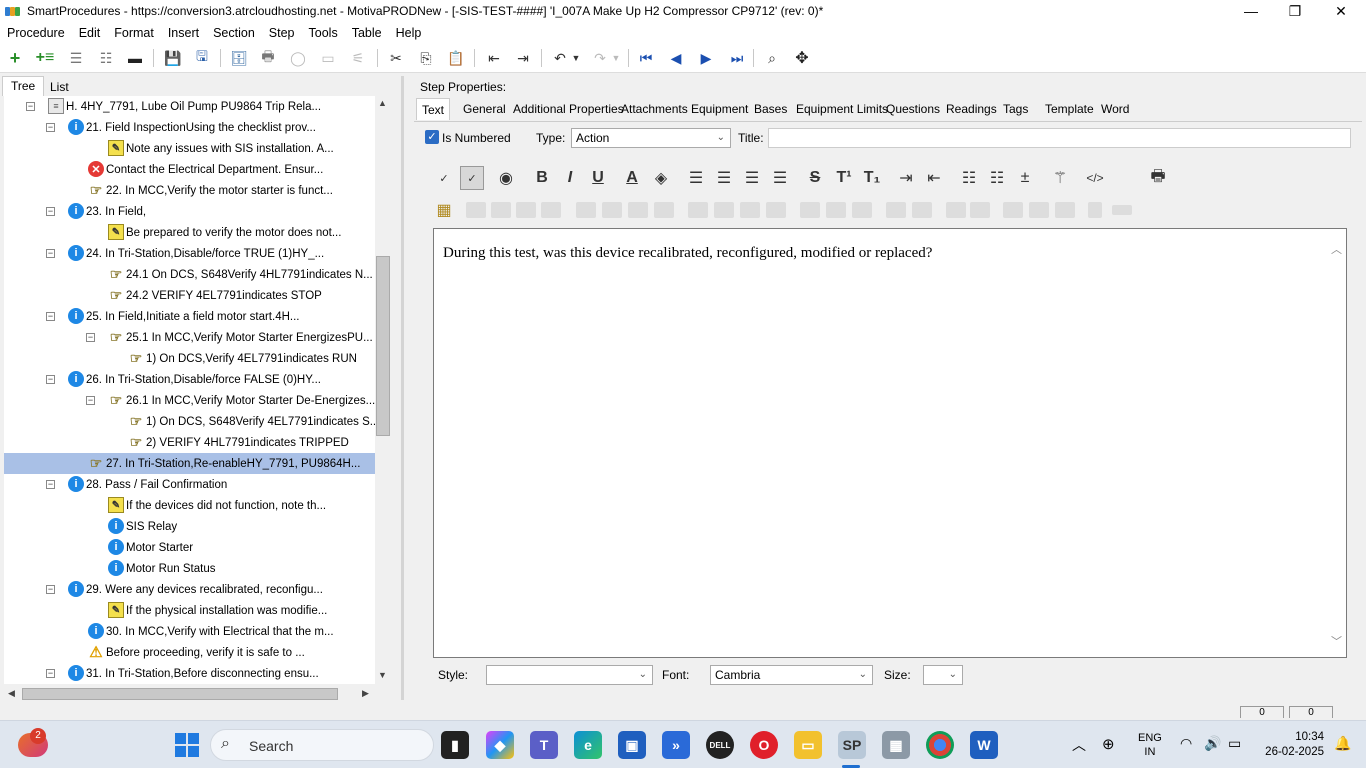 This screenshot has width=1366, height=768. What do you see at coordinates (646, 58) in the screenshot?
I see `first-step-icon: ⏮` at bounding box center [646, 58].